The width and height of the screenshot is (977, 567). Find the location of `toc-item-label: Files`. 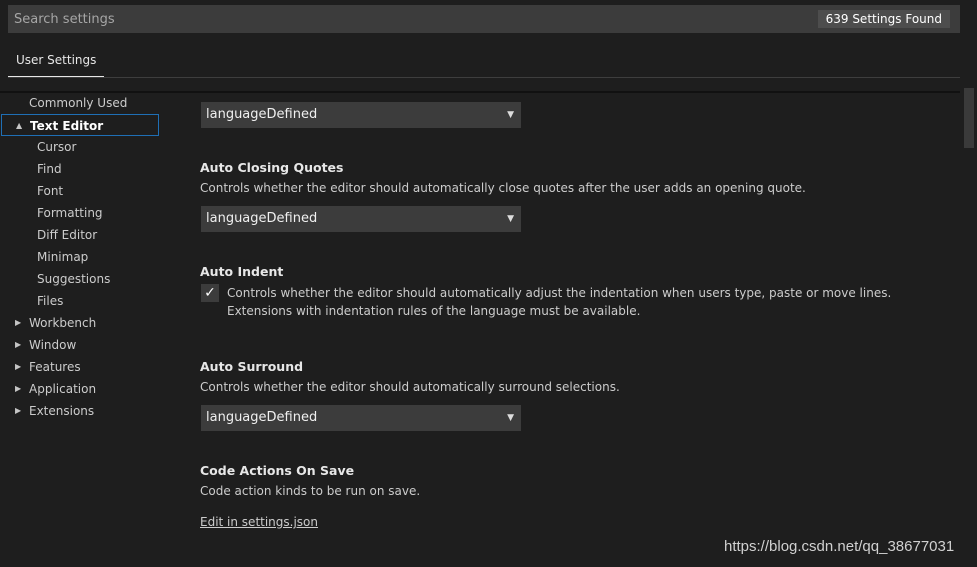

toc-item-label: Files is located at coordinates (50, 301).